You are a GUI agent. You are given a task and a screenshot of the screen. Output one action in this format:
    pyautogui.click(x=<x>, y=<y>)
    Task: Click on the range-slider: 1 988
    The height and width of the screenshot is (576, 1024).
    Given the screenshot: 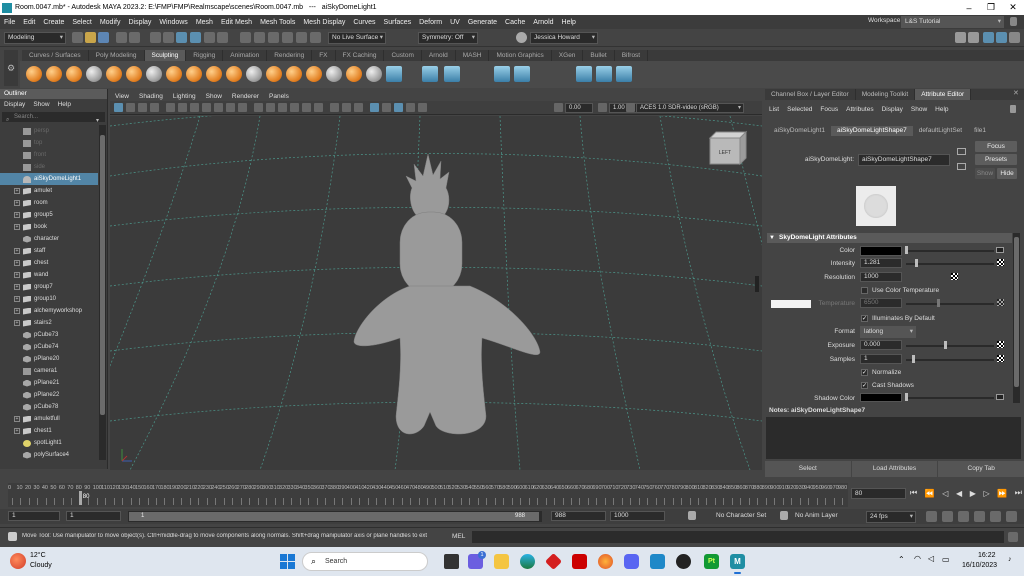 What is the action you would take?
    pyautogui.click(x=335, y=516)
    